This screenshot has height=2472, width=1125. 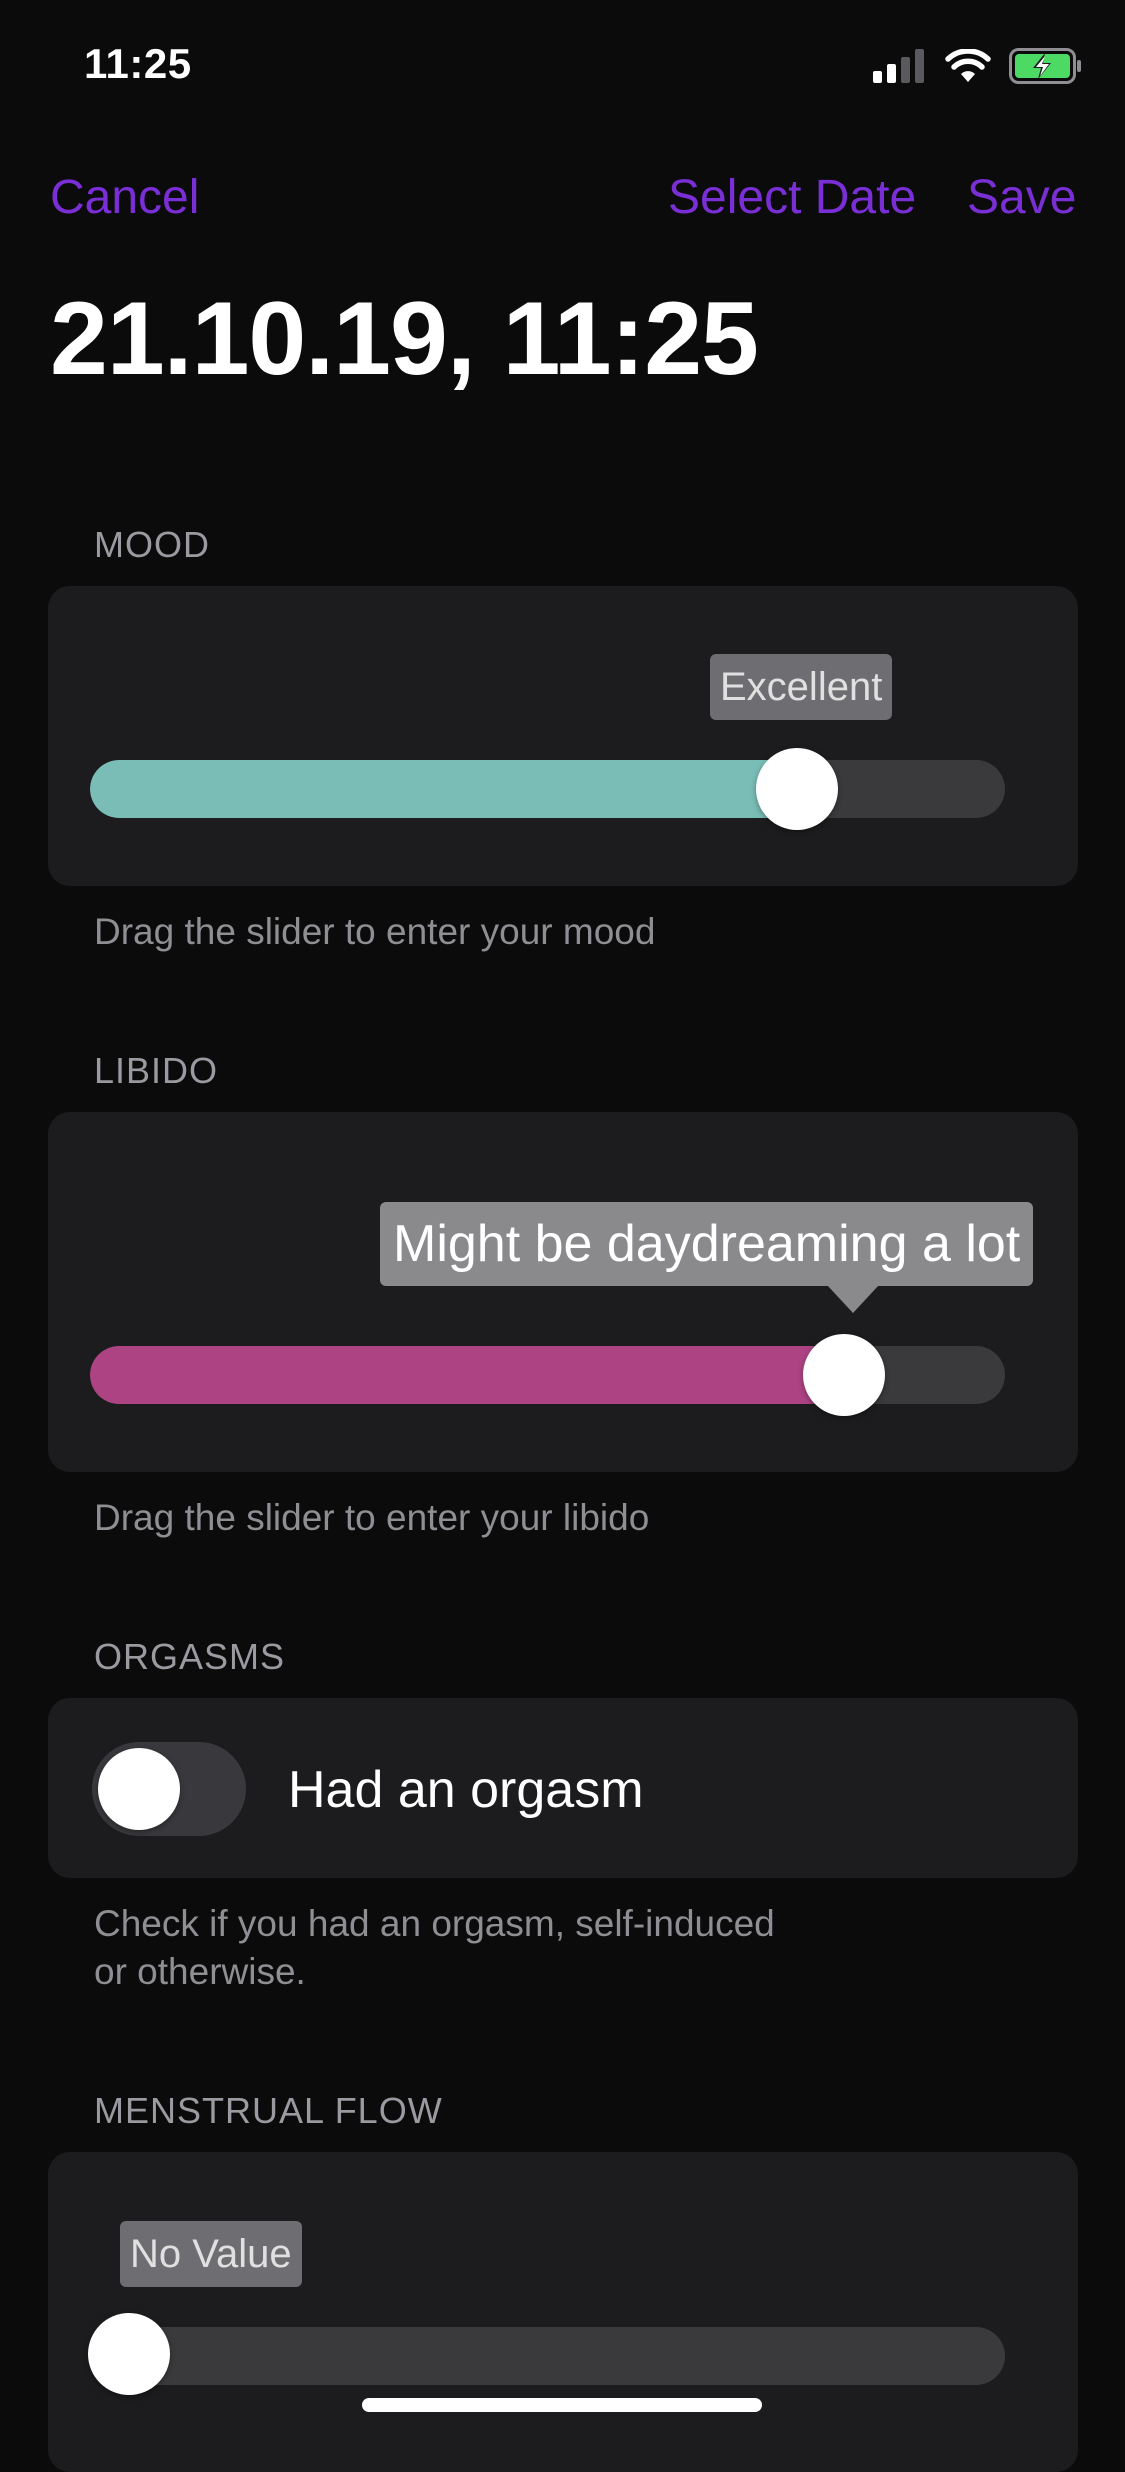 I want to click on cancel-button: Cancel, so click(x=124, y=197).